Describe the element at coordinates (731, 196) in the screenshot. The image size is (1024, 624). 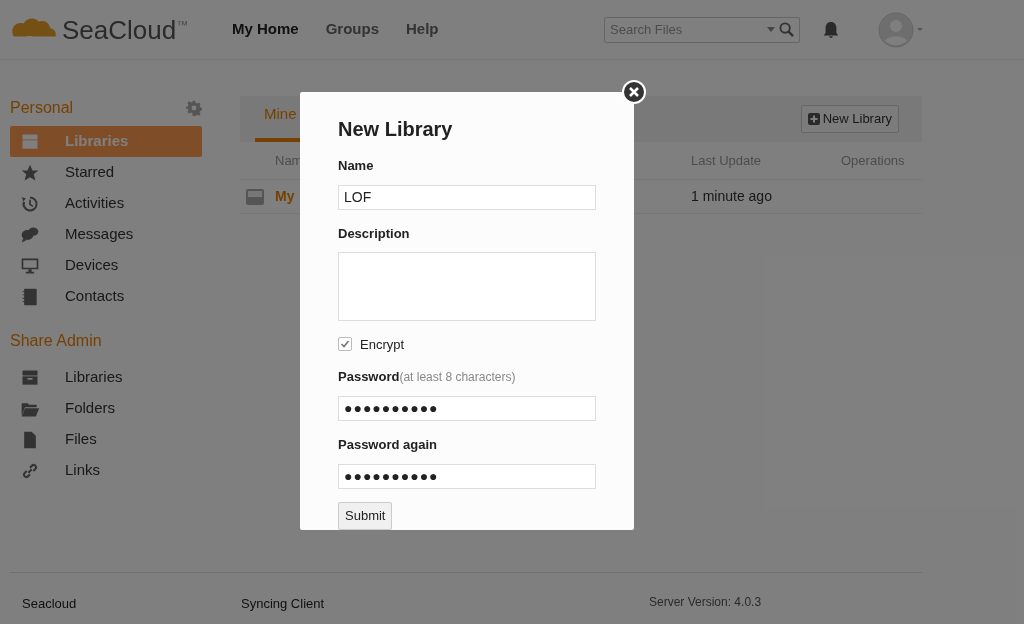
I see `table-cell-text: 1 minute ago` at that location.